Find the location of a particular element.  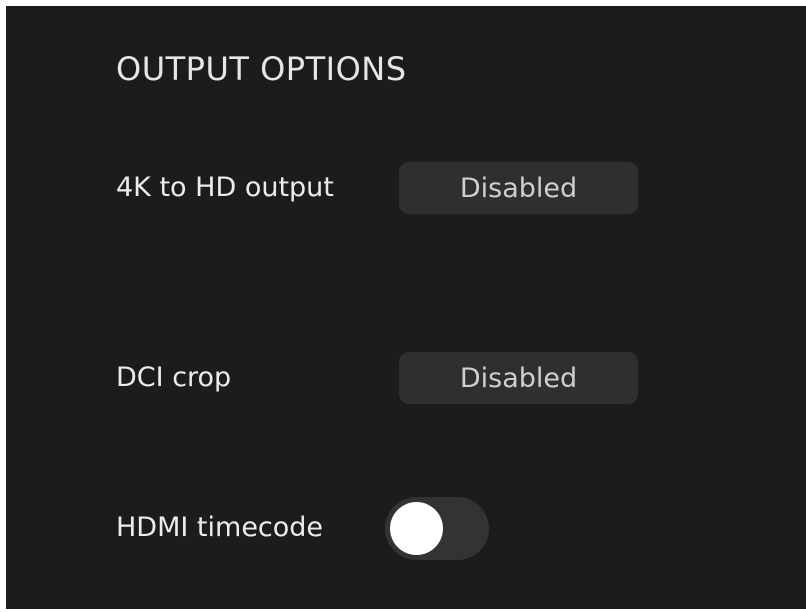

hdmi-timecode-label: HDMI timecode is located at coordinates (220, 527).